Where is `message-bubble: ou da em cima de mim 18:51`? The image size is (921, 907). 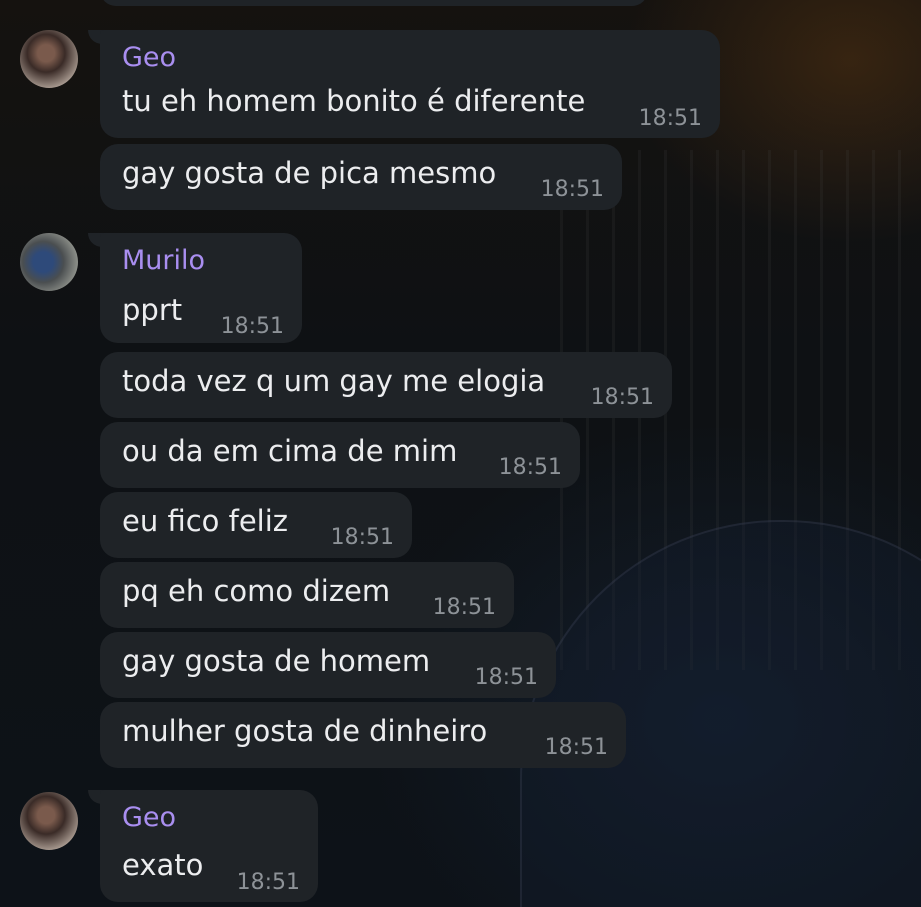
message-bubble: ou da em cima de mim 18:51 is located at coordinates (340, 455).